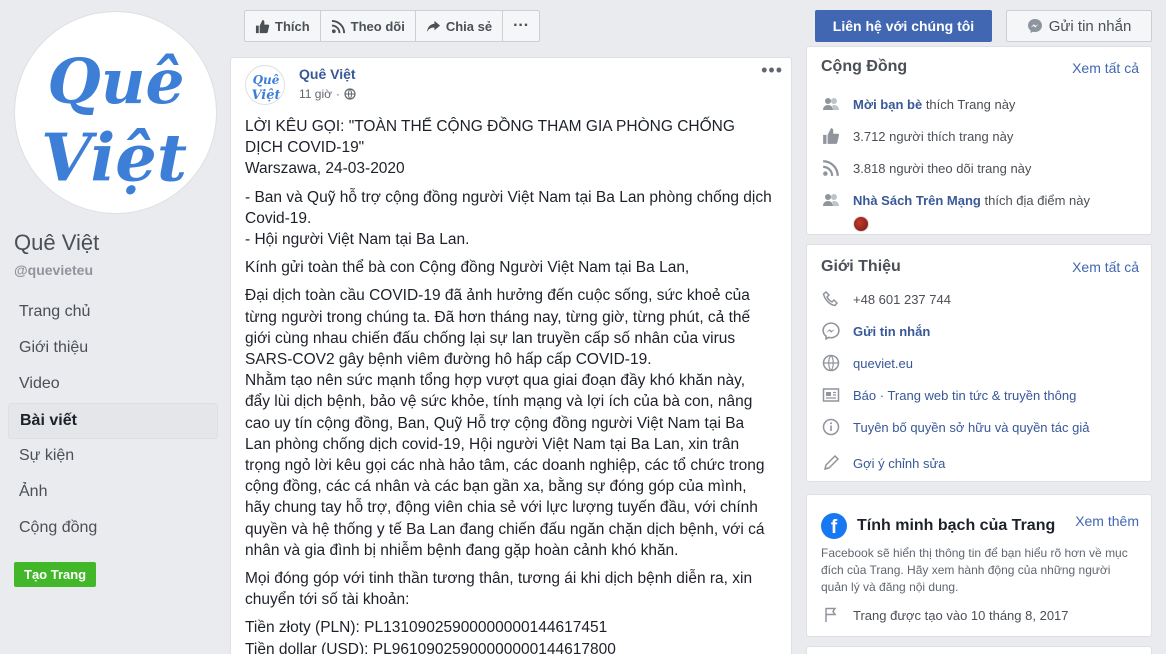  Describe the element at coordinates (265, 88) in the screenshot. I see `queviet-logo-small: Quê Việt` at that location.